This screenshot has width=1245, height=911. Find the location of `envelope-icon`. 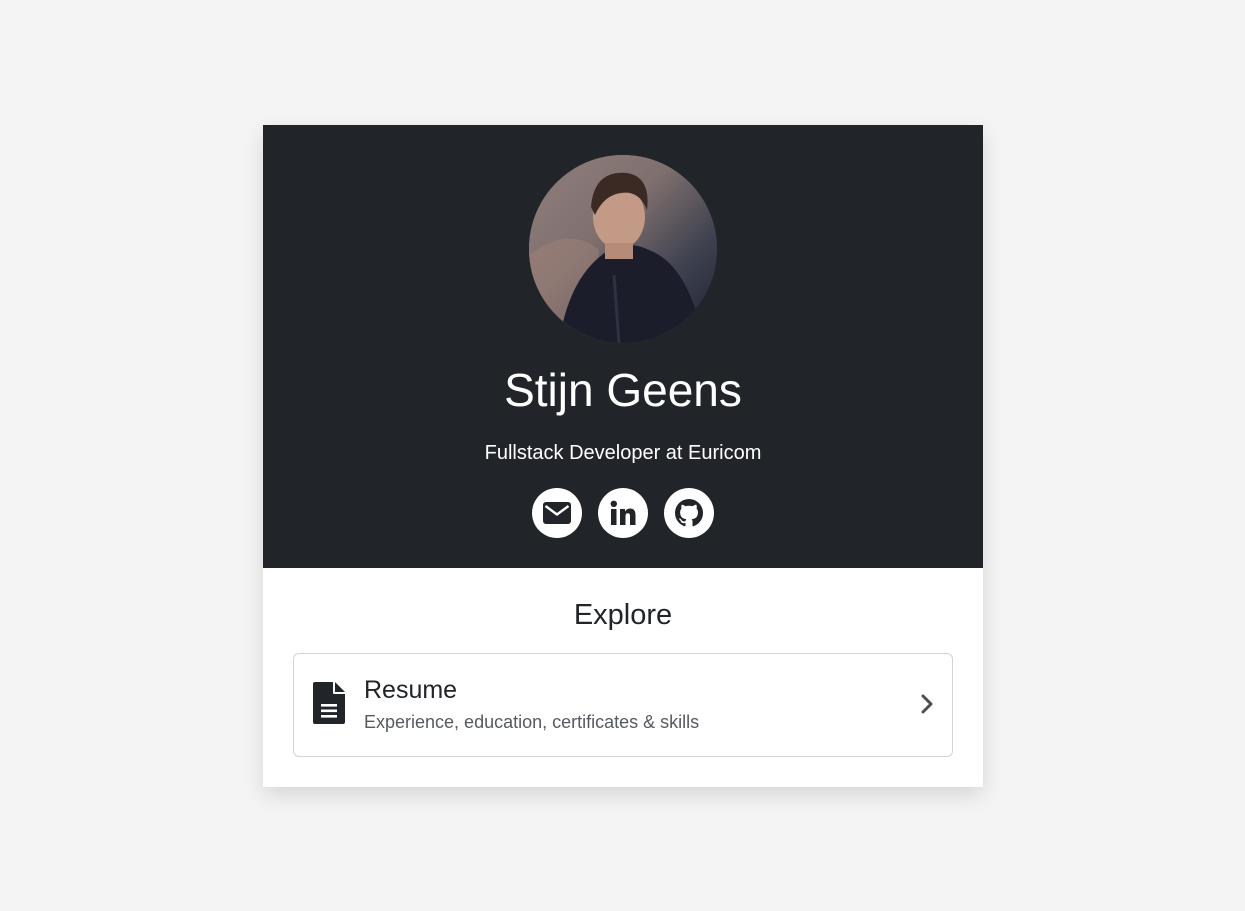

envelope-icon is located at coordinates (557, 513).